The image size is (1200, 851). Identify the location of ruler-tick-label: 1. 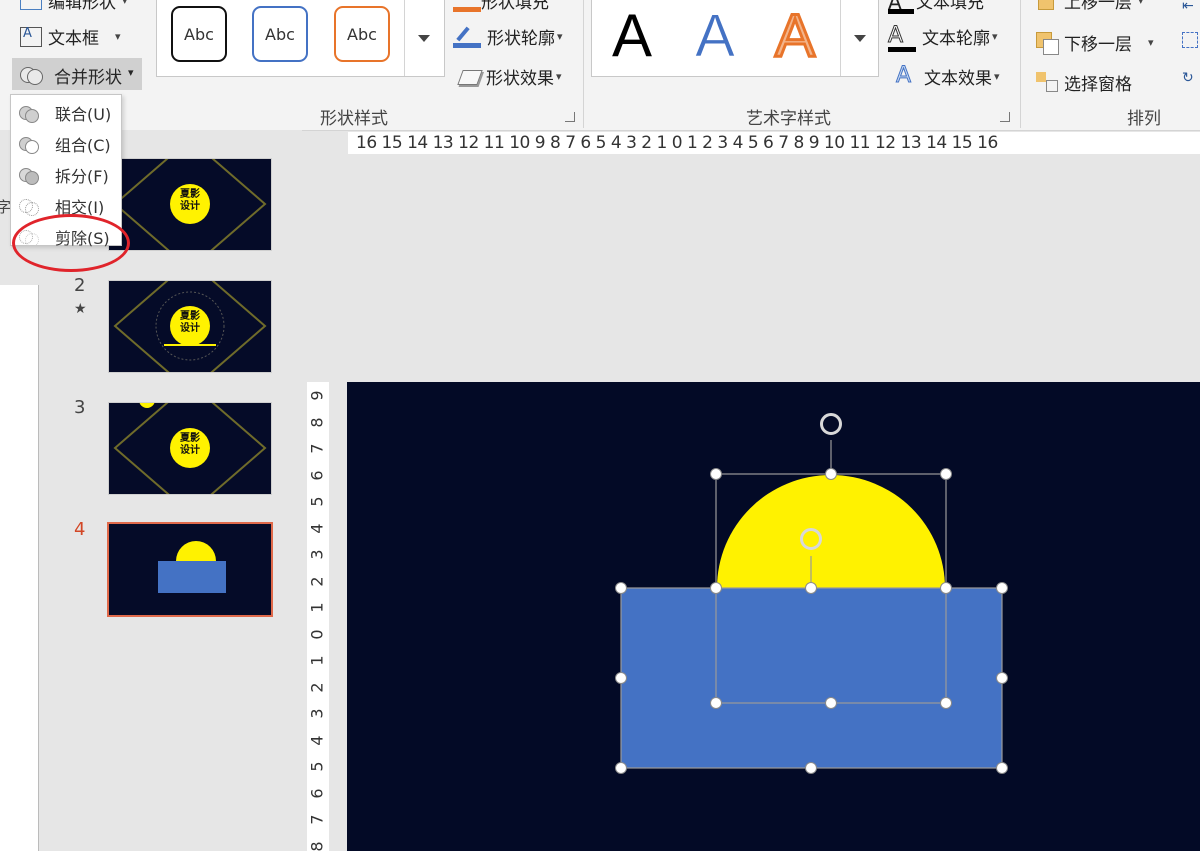
(317, 607).